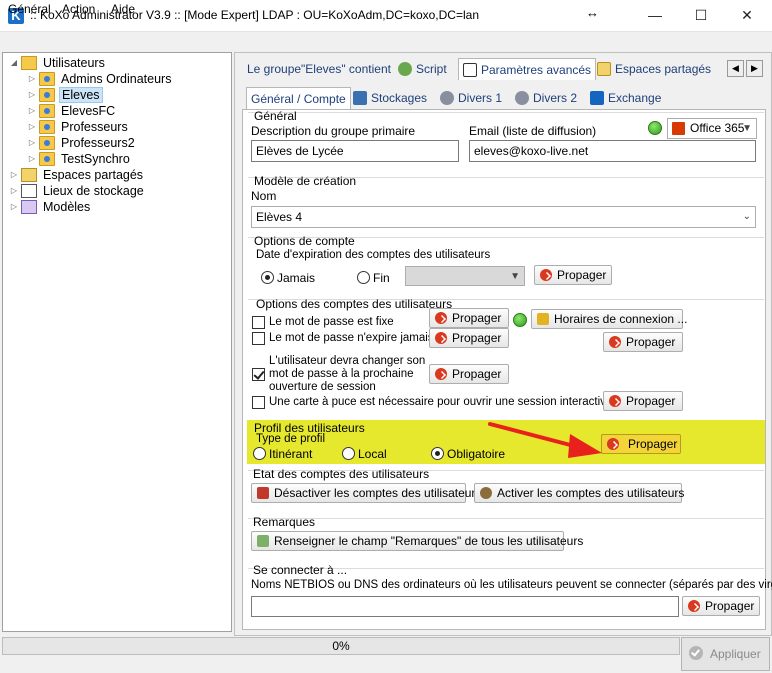 Image resolution: width=772 pixels, height=673 pixels. Describe the element at coordinates (386, 42) in the screenshot. I see `menu-bar` at that location.